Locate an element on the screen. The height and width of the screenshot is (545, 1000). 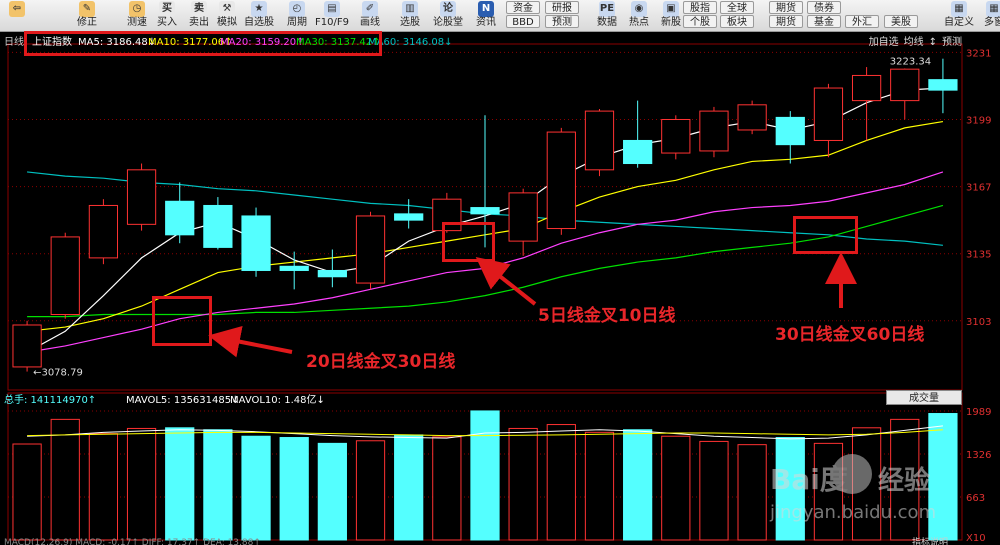
quick-button-9: 板块 is located at coordinates (737, 21).